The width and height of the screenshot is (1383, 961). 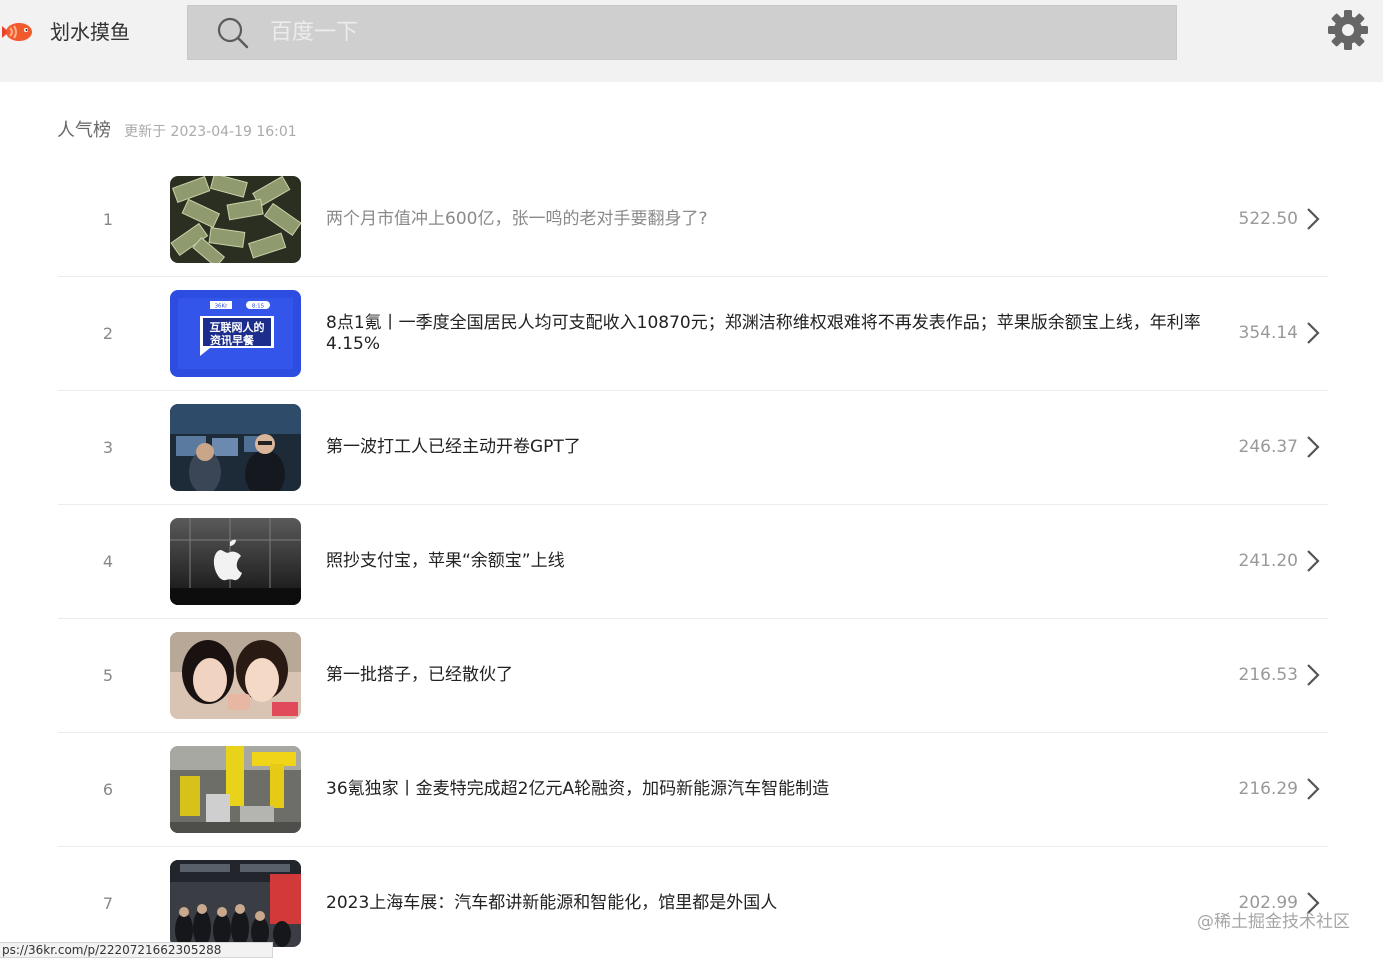 I want to click on rank-number: 3, so click(x=108, y=447).